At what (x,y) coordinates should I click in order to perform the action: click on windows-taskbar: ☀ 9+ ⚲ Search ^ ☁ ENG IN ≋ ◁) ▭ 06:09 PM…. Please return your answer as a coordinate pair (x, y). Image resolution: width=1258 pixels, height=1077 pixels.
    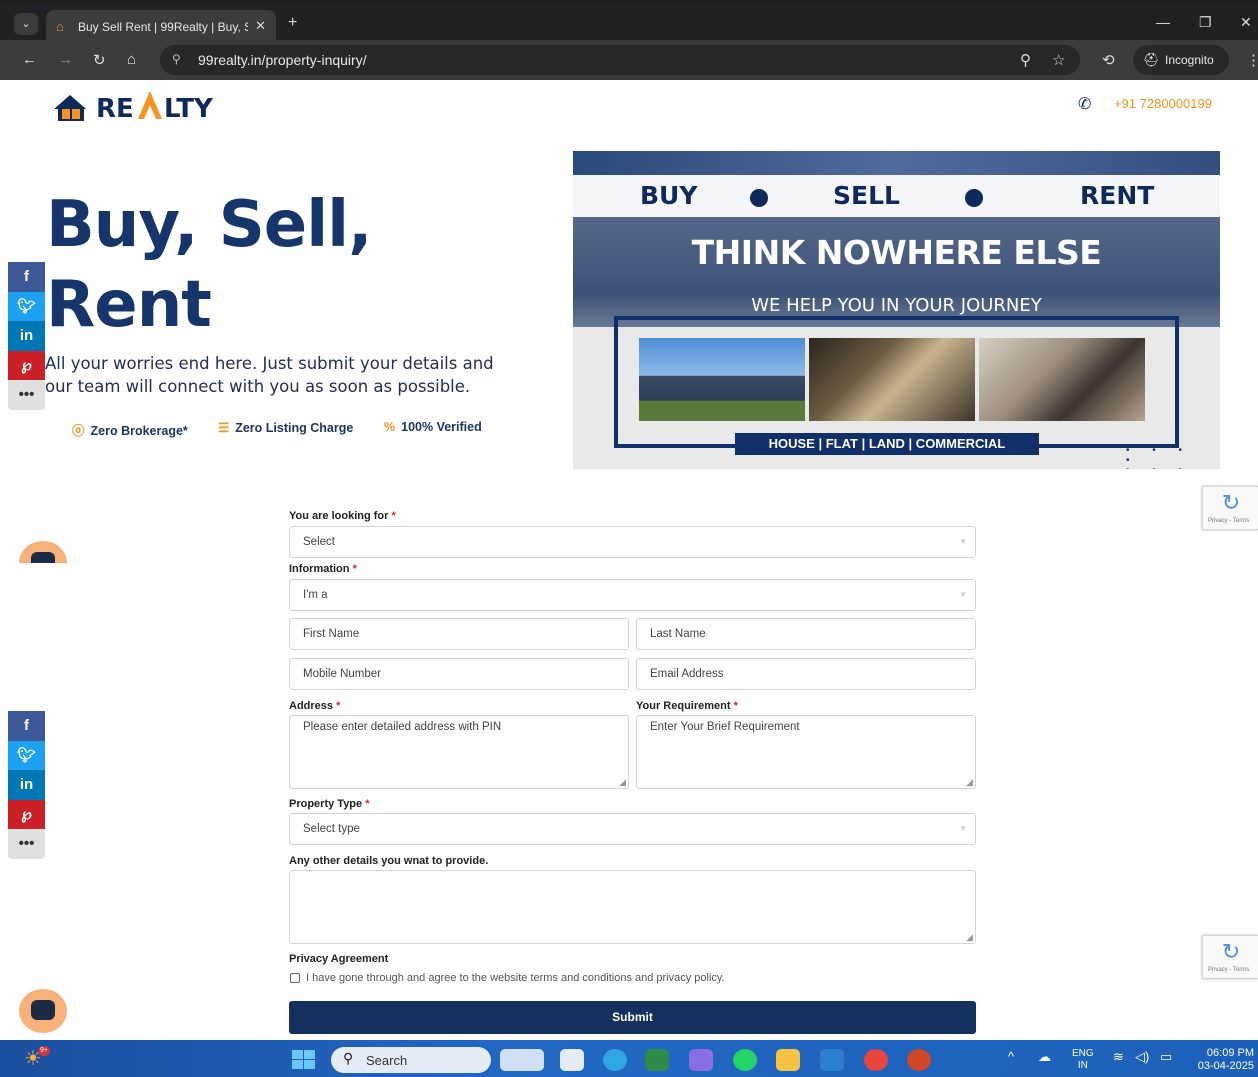
    Looking at the image, I should click on (629, 1058).